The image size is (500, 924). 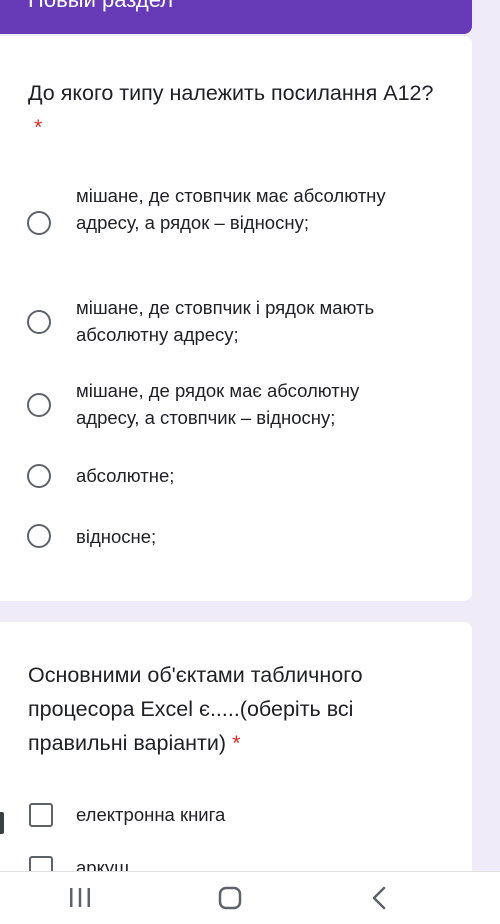 I want to click on question-text: До якого типу належить посилання А12?, so click(x=231, y=93).